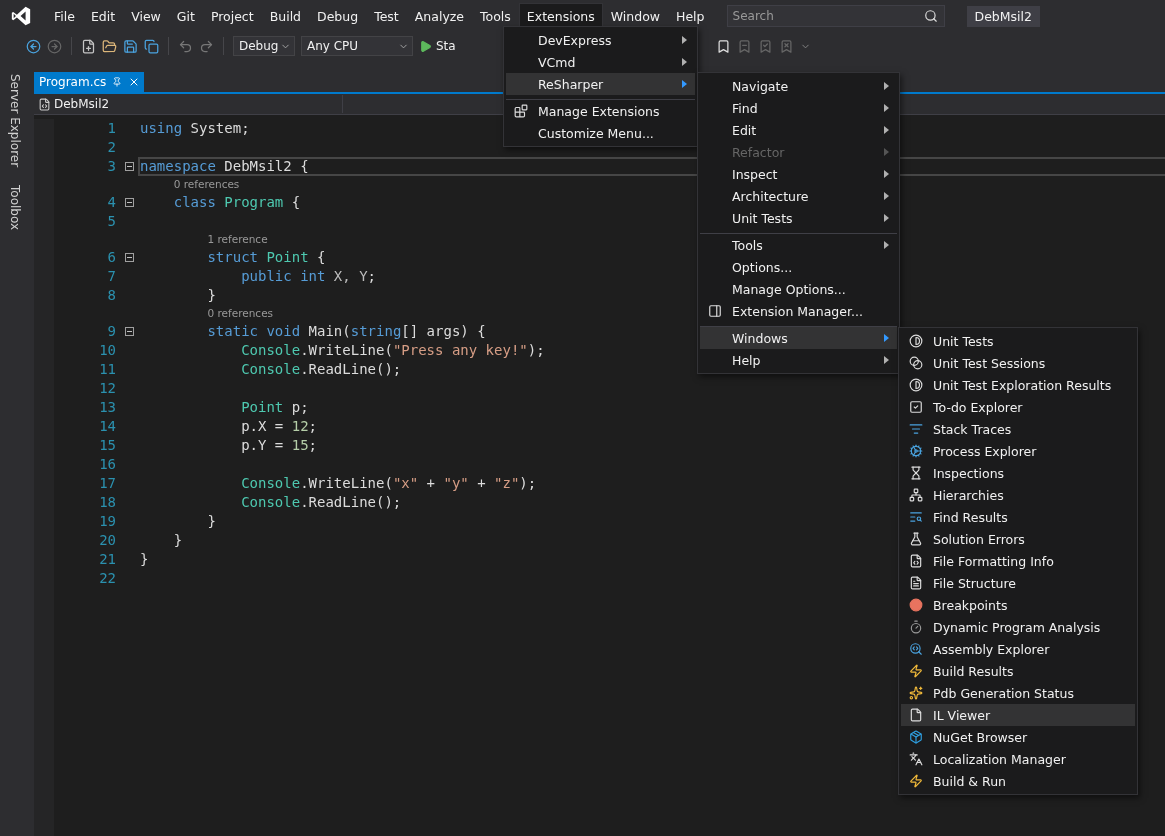 The image size is (1165, 836). What do you see at coordinates (1018, 517) in the screenshot?
I see `menu-item: Find Results` at bounding box center [1018, 517].